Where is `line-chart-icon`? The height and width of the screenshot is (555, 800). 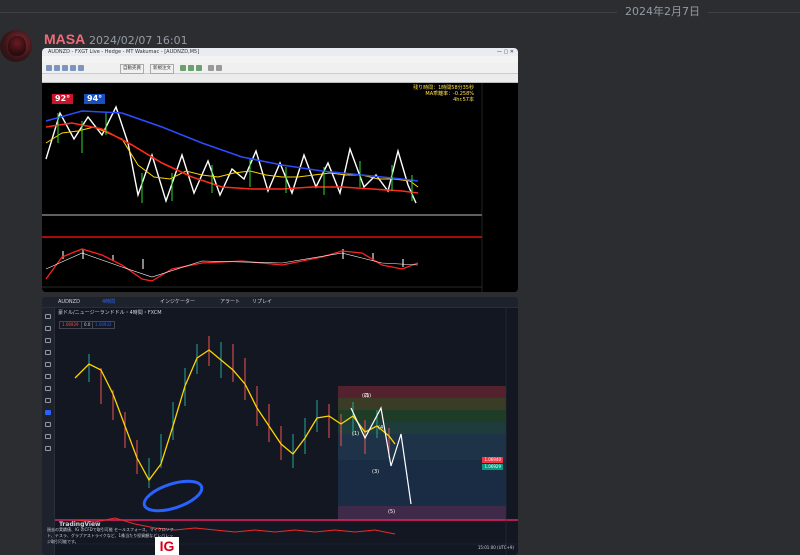 line-chart-icon is located at coordinates (199, 68).